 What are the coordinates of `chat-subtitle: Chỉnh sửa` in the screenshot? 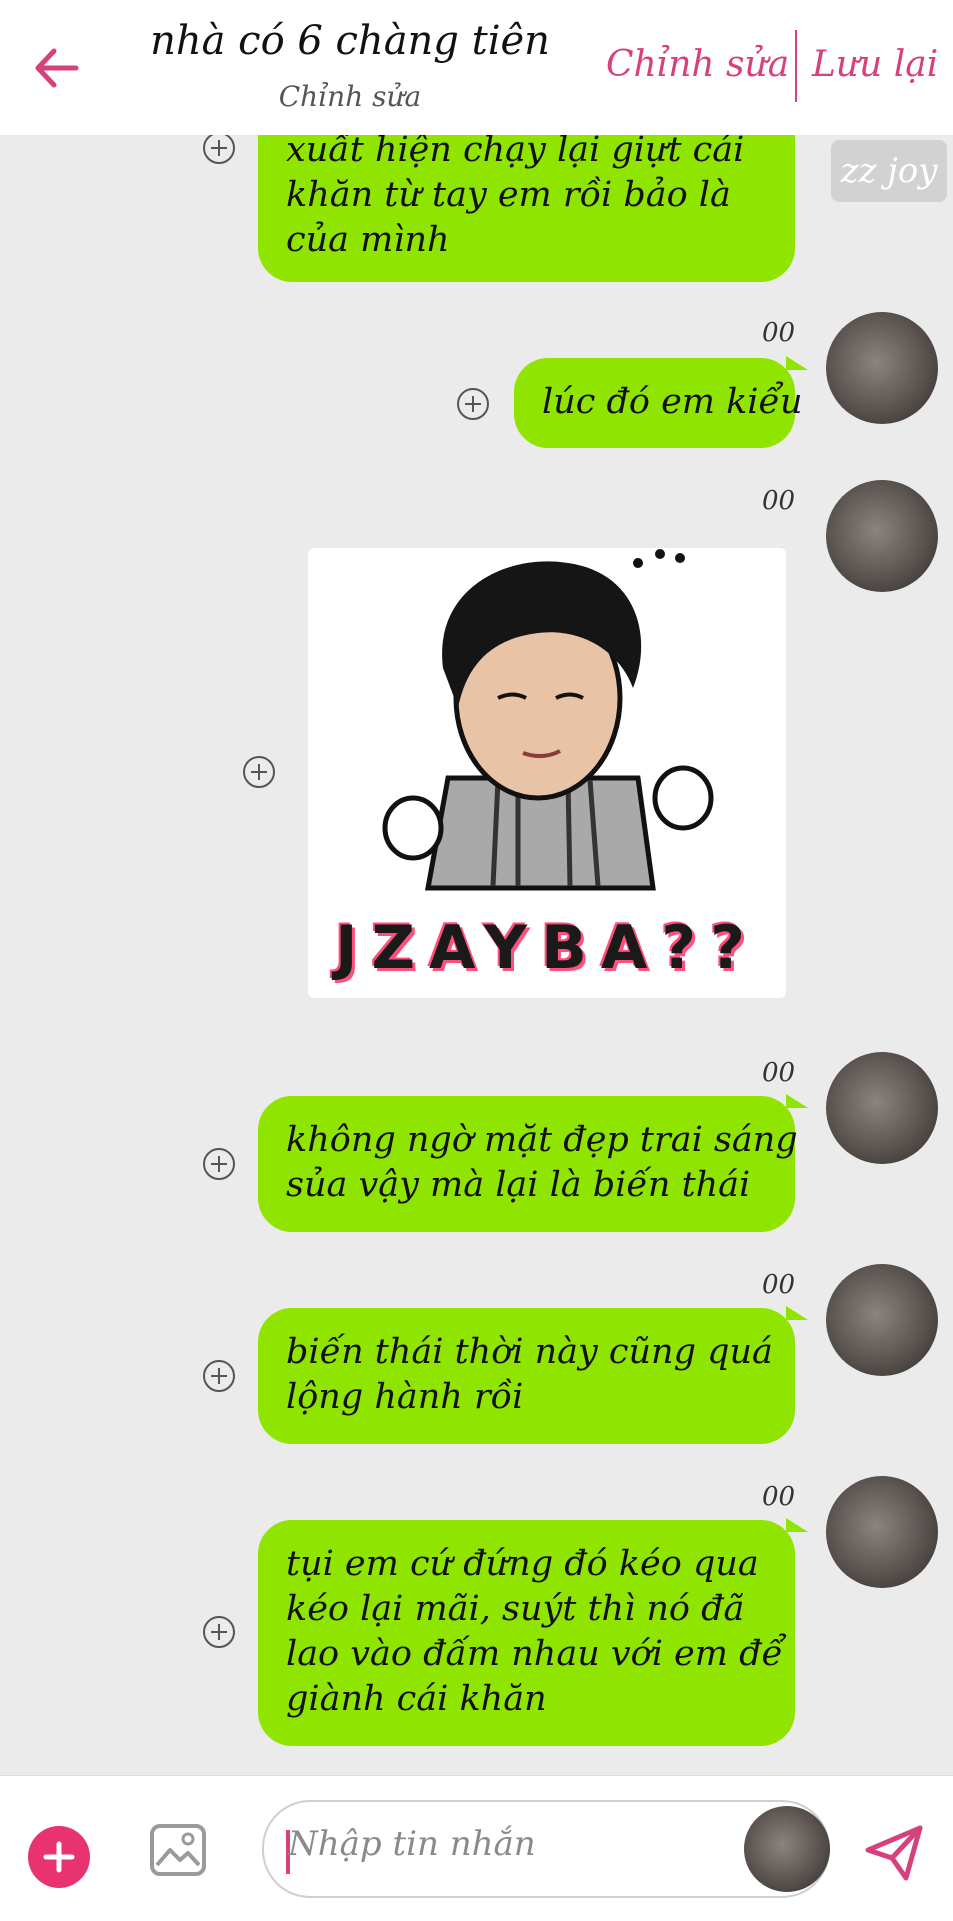 It's located at (350, 96).